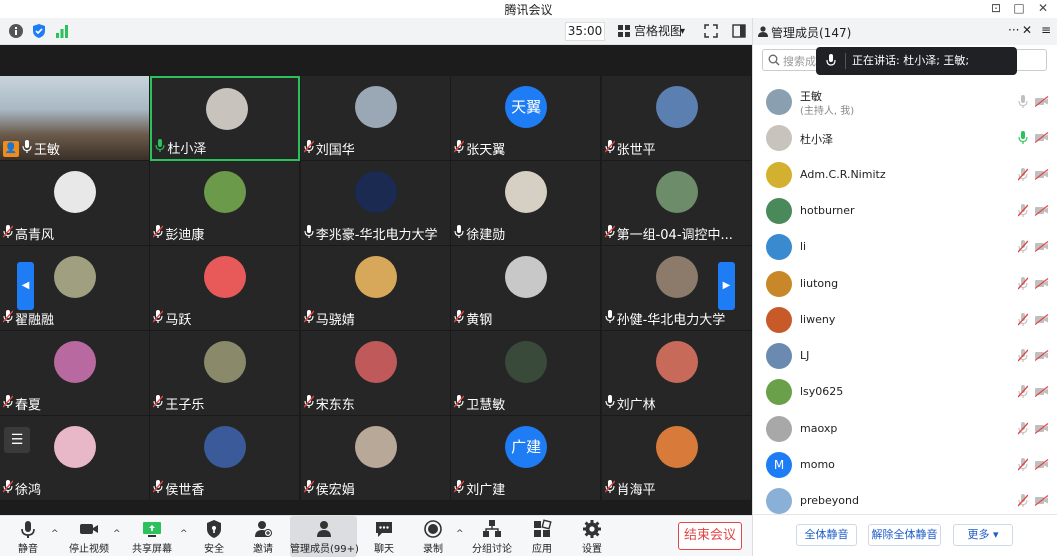 This screenshot has height=557, width=1057. What do you see at coordinates (225, 203) in the screenshot?
I see `video-tile: 彭迪康` at bounding box center [225, 203].